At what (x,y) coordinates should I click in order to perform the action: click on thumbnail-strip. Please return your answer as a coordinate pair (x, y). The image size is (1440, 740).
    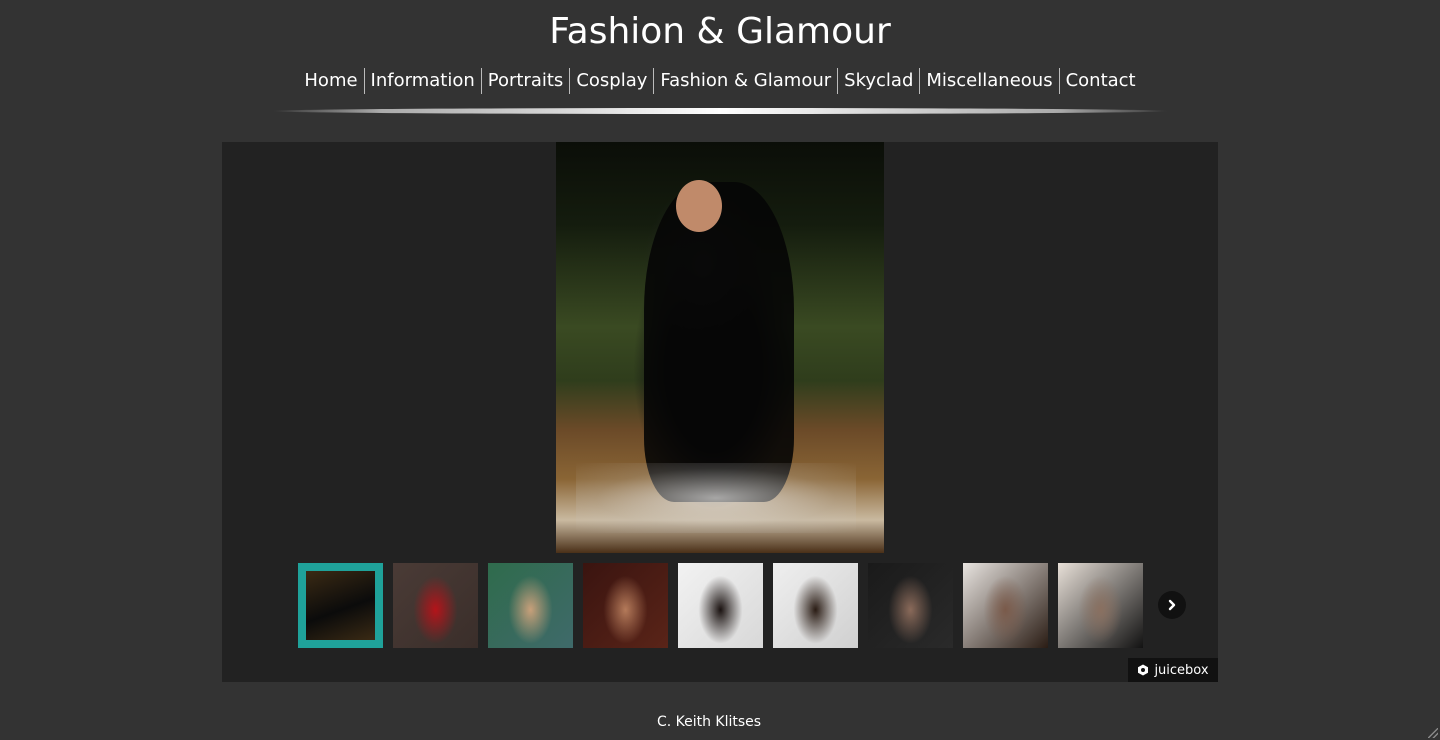
    Looking at the image, I should click on (720, 605).